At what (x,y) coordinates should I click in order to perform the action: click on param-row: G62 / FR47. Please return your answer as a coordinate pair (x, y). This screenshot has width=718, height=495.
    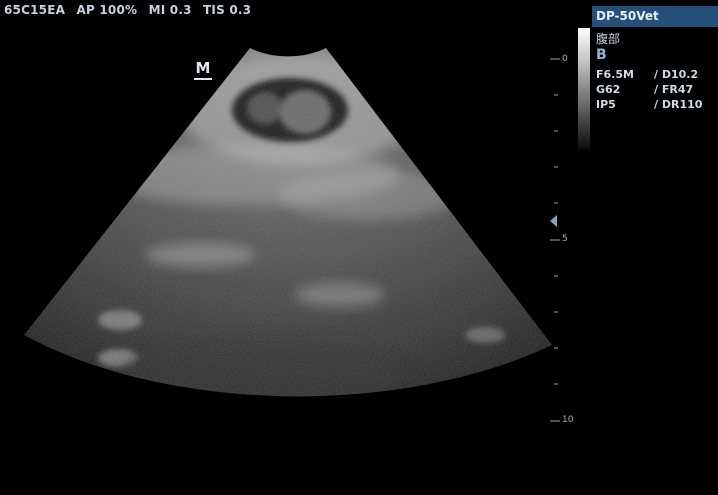
    Looking at the image, I should click on (645, 89).